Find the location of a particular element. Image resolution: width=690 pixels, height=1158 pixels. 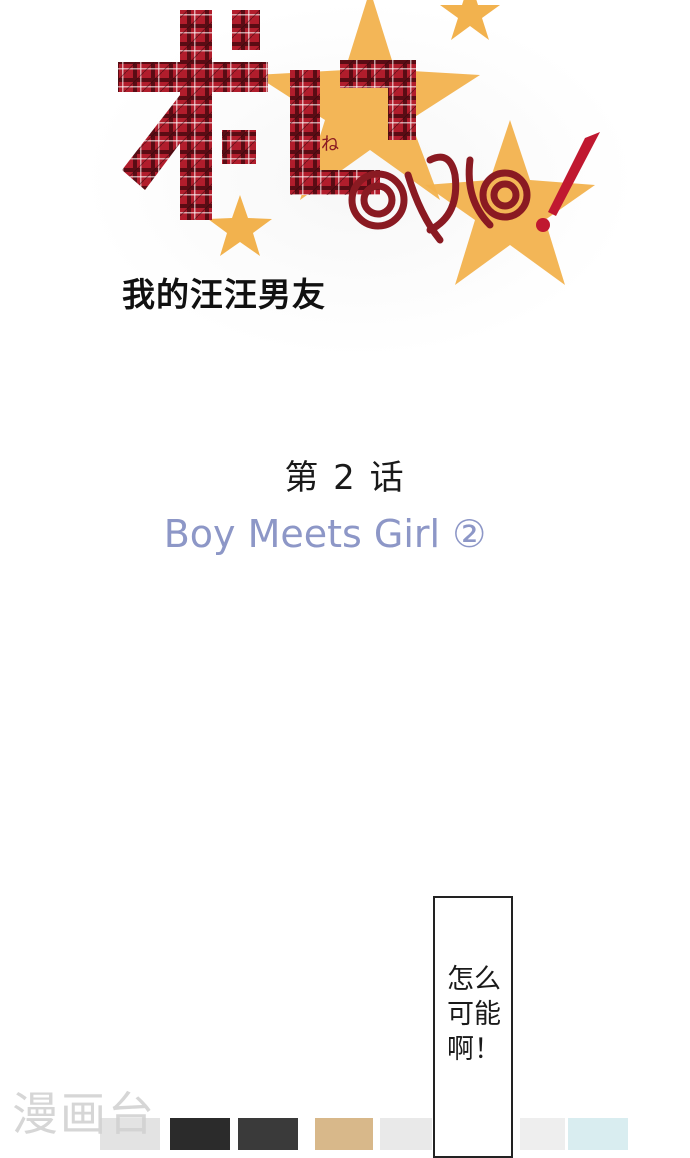

panel-skin-tone is located at coordinates (344, 1134).